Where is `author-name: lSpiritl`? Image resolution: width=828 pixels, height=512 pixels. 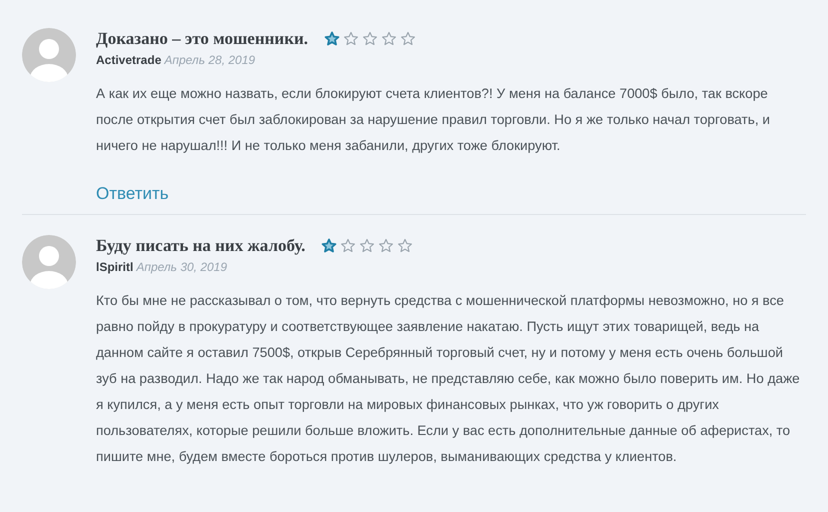
author-name: lSpiritl is located at coordinates (115, 267).